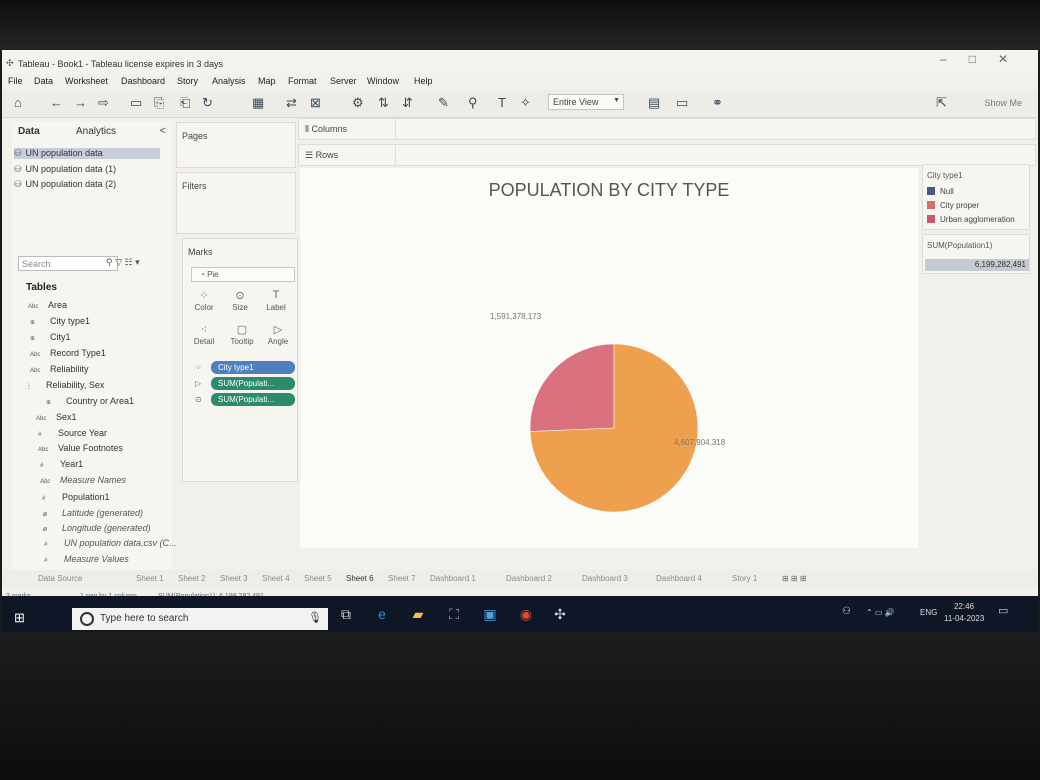  What do you see at coordinates (985, 59) in the screenshot?
I see `window-controls: –□✕` at bounding box center [985, 59].